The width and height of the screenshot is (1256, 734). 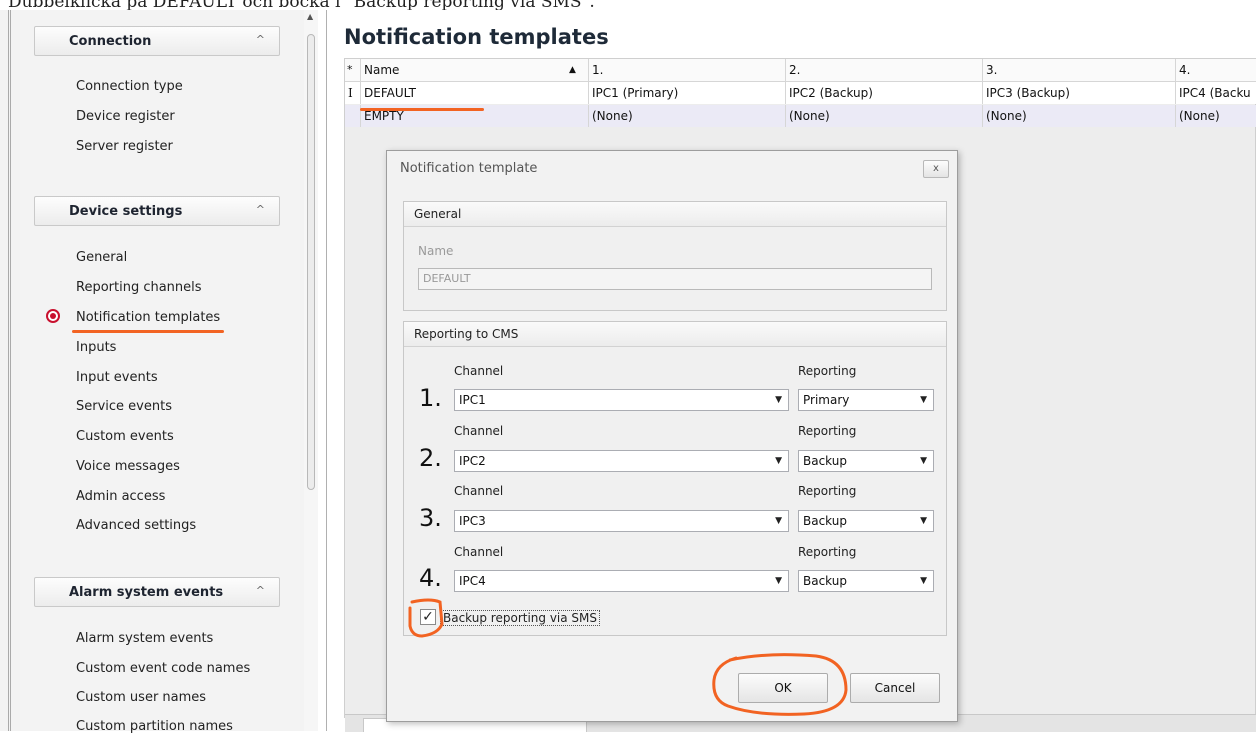 I want to click on row-number: 1., so click(x=430, y=398).